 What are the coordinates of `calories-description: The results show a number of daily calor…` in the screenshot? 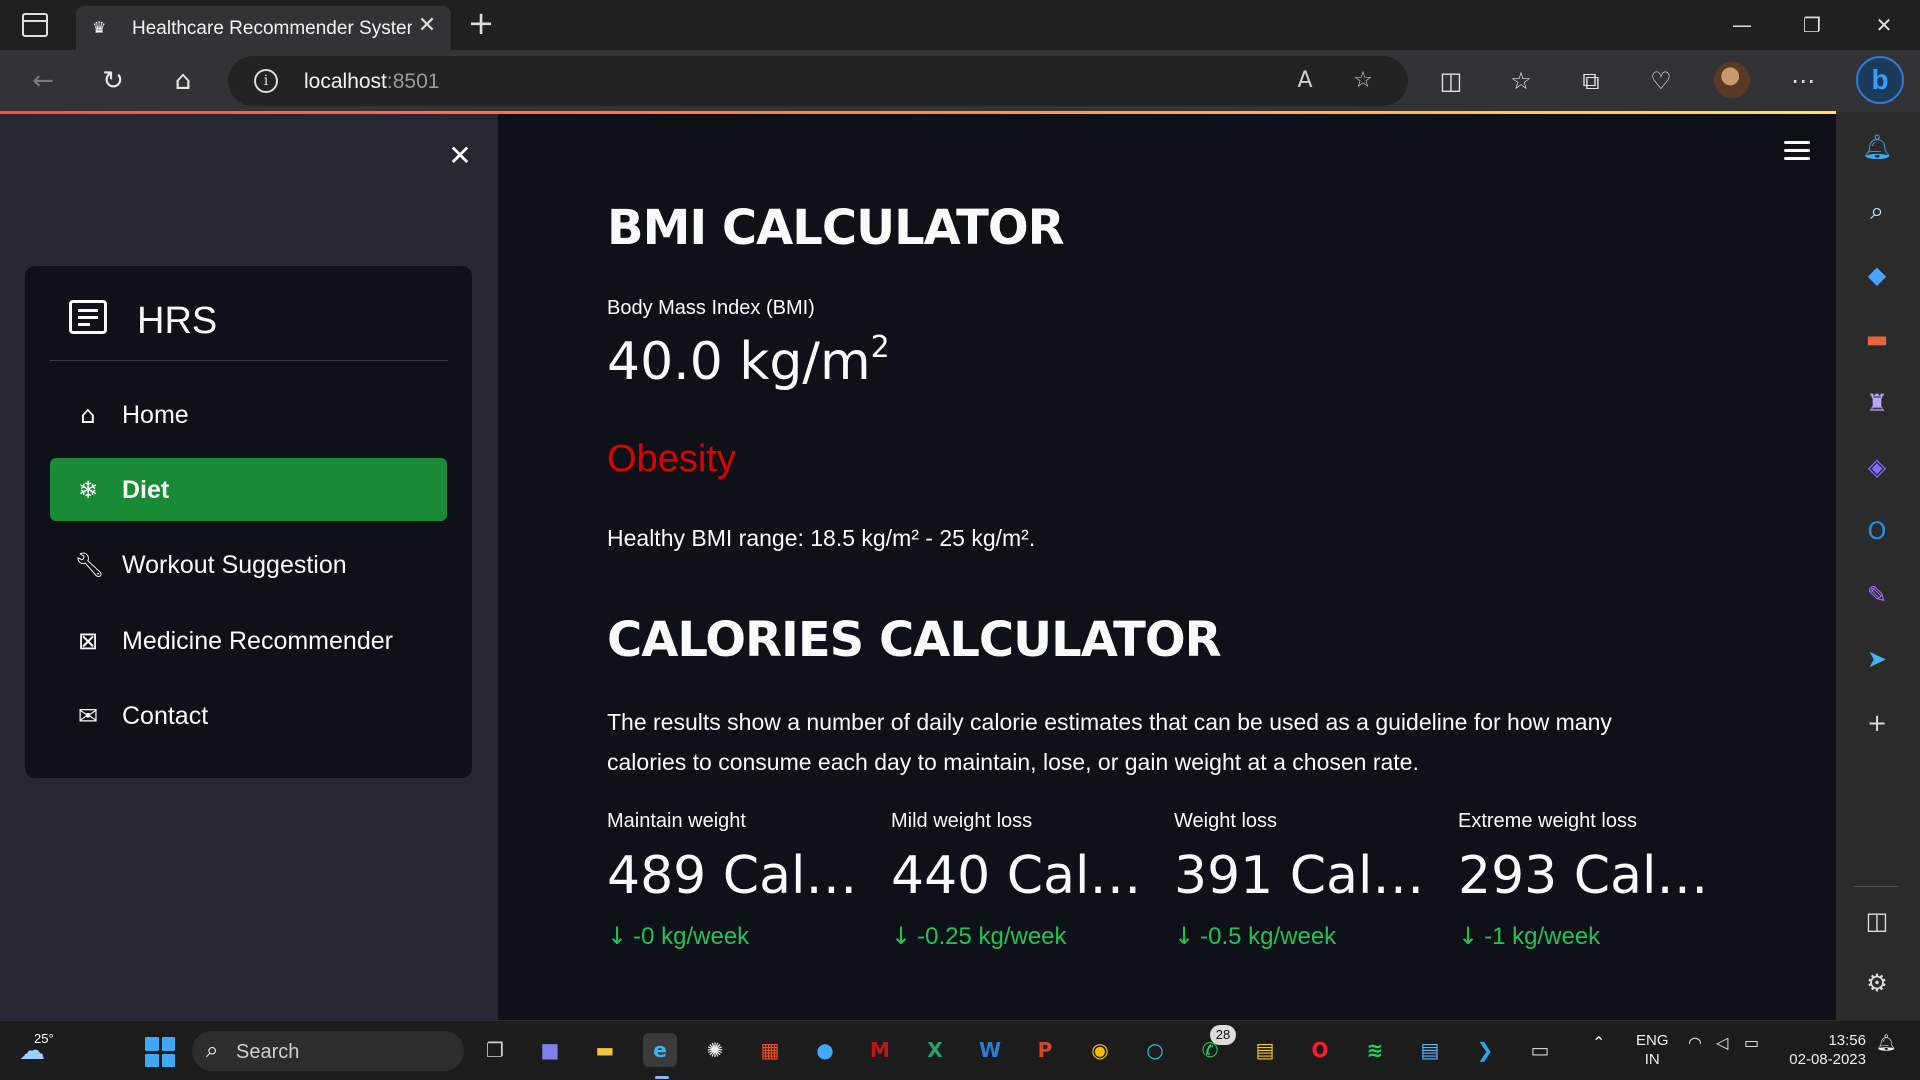 It's located at (1109, 742).